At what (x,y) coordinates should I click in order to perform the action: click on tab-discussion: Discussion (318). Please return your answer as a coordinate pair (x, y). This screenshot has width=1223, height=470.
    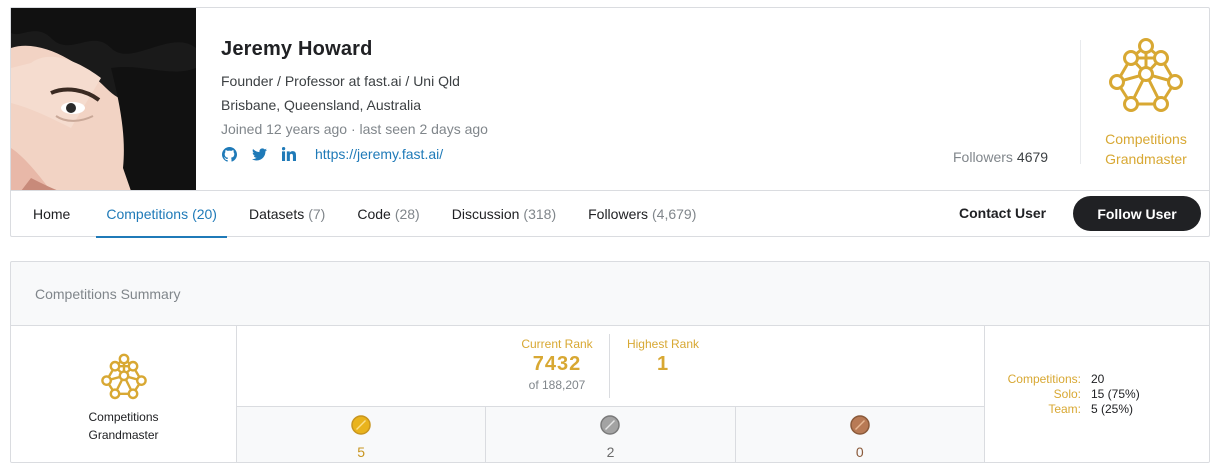
    Looking at the image, I should click on (504, 214).